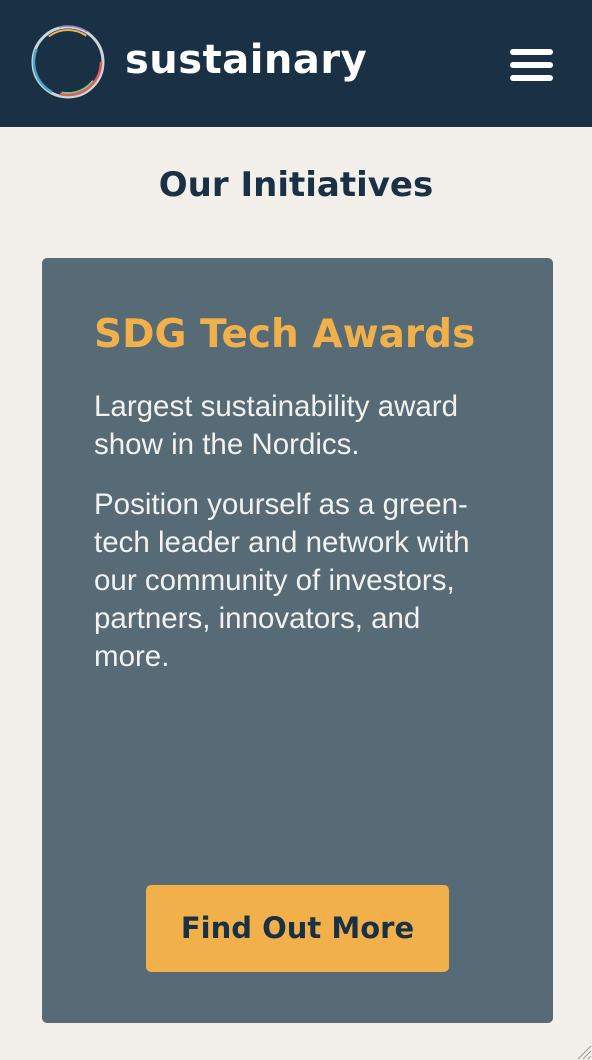  I want to click on brand-name: sustainary, so click(246, 60).